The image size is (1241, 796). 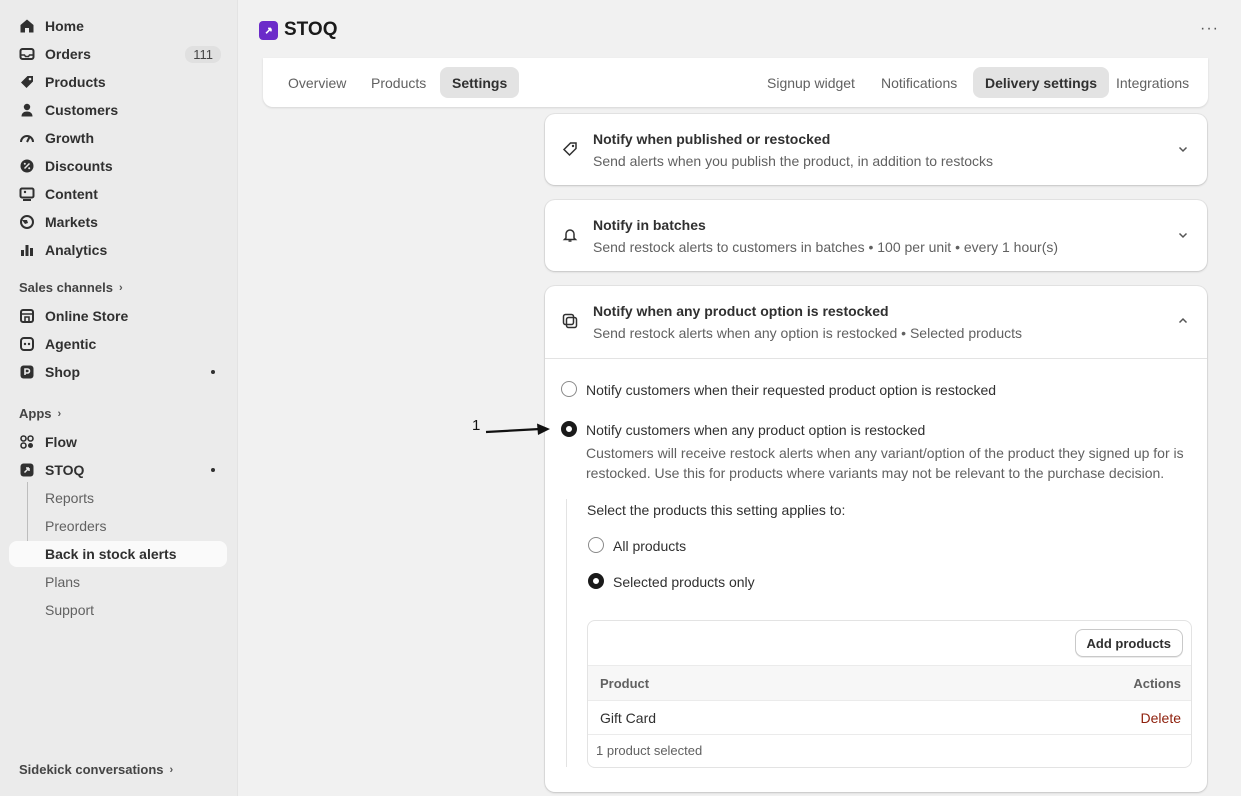 What do you see at coordinates (27, 222) in the screenshot?
I see `globe-icon` at bounding box center [27, 222].